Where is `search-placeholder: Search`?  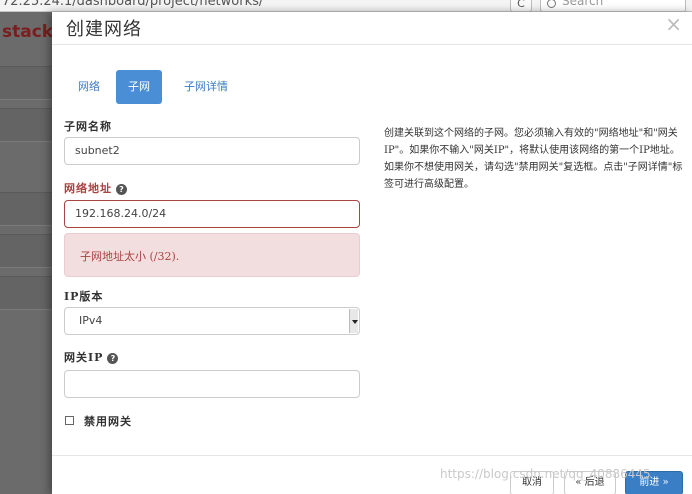
search-placeholder: Search is located at coordinates (583, 4).